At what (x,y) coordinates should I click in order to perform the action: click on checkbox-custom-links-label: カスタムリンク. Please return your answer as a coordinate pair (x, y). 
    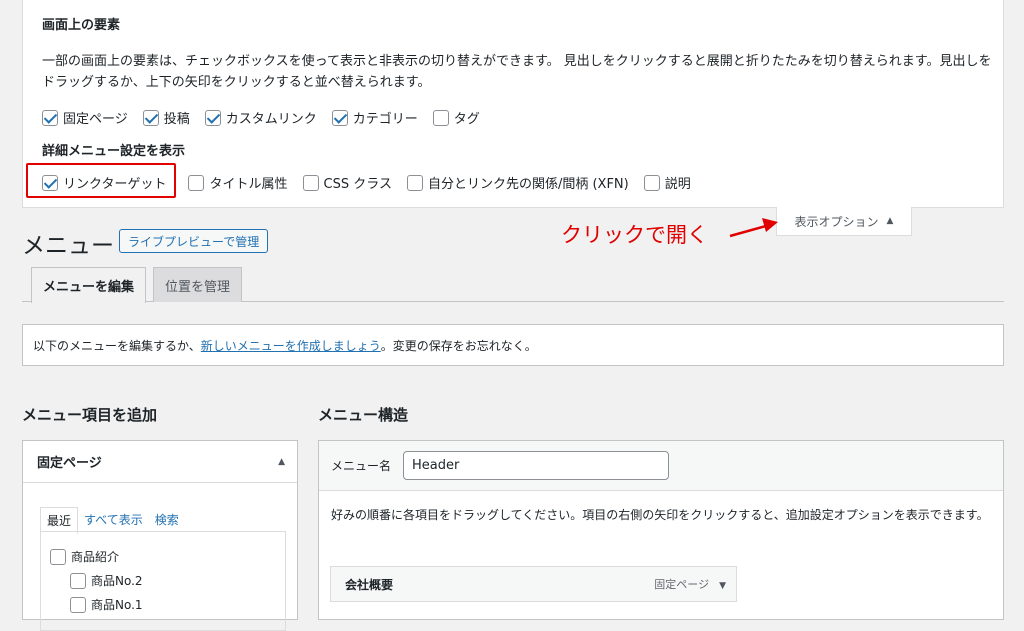
    Looking at the image, I should click on (271, 119).